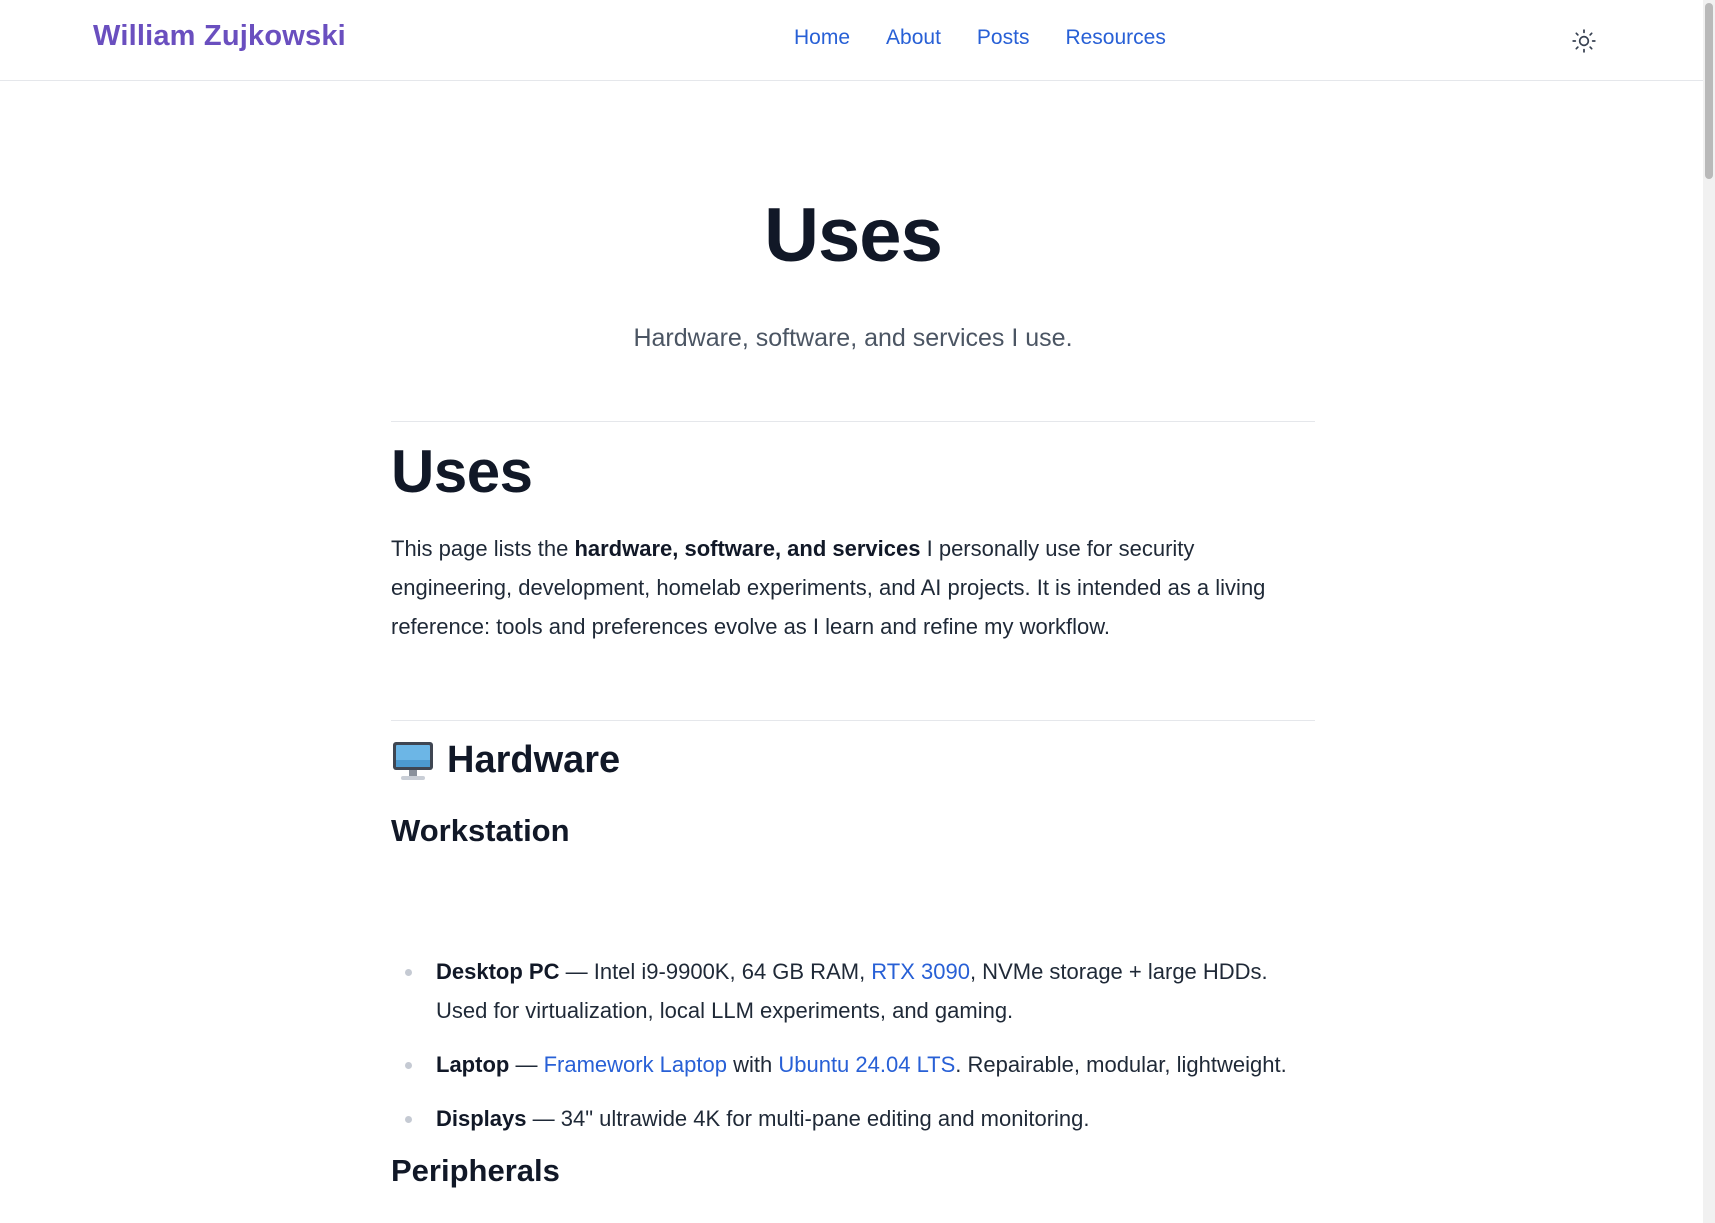 The width and height of the screenshot is (1715, 1223). What do you see at coordinates (866, 1064) in the screenshot?
I see `ubuntu-link: Ubuntu 24.04 LTS` at bounding box center [866, 1064].